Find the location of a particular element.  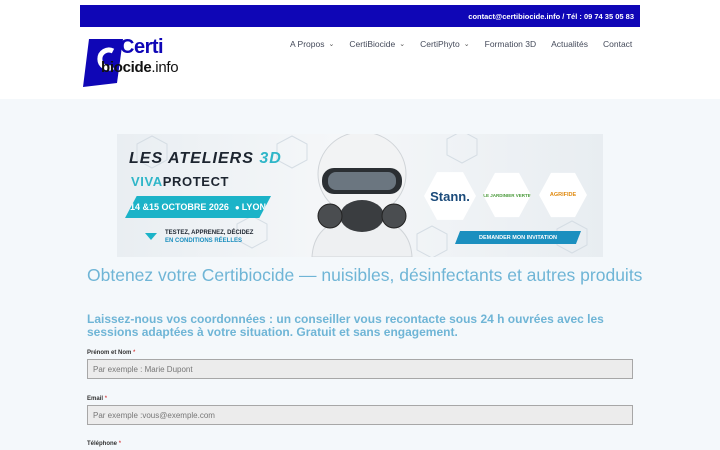

email-input is located at coordinates (360, 415).